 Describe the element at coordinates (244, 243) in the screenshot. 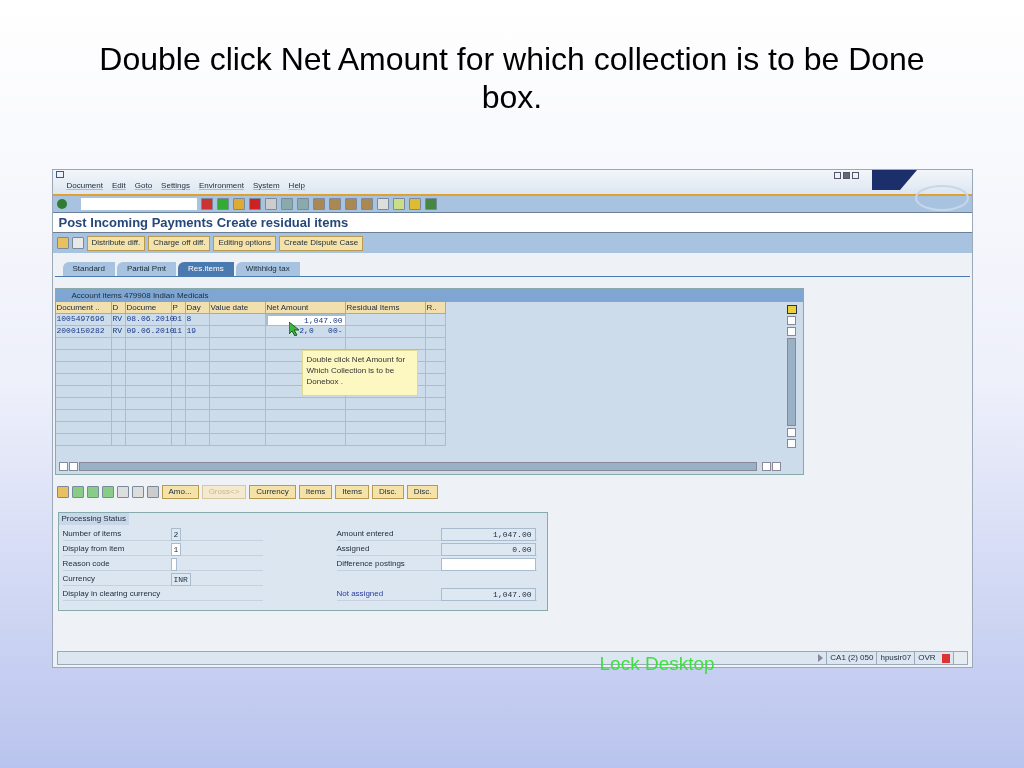

I see `toolbar-button: Editing options` at that location.